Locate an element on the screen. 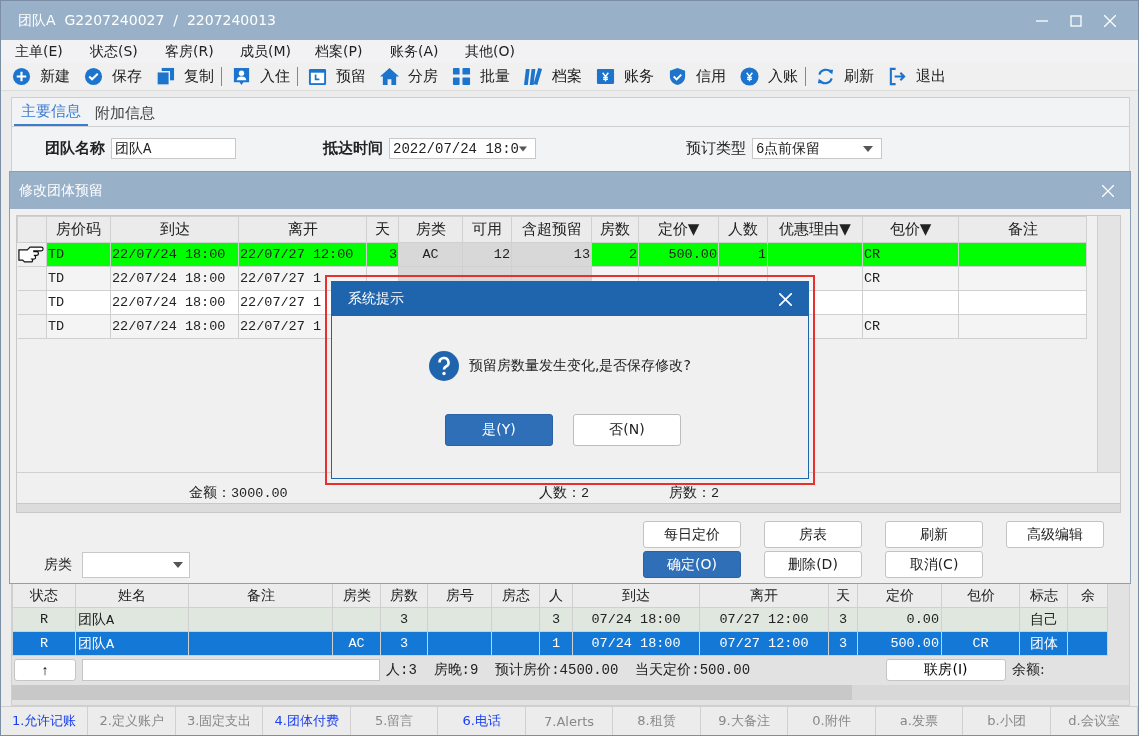 This screenshot has width=1139, height=736. tab: 附加信息 is located at coordinates (125, 115).